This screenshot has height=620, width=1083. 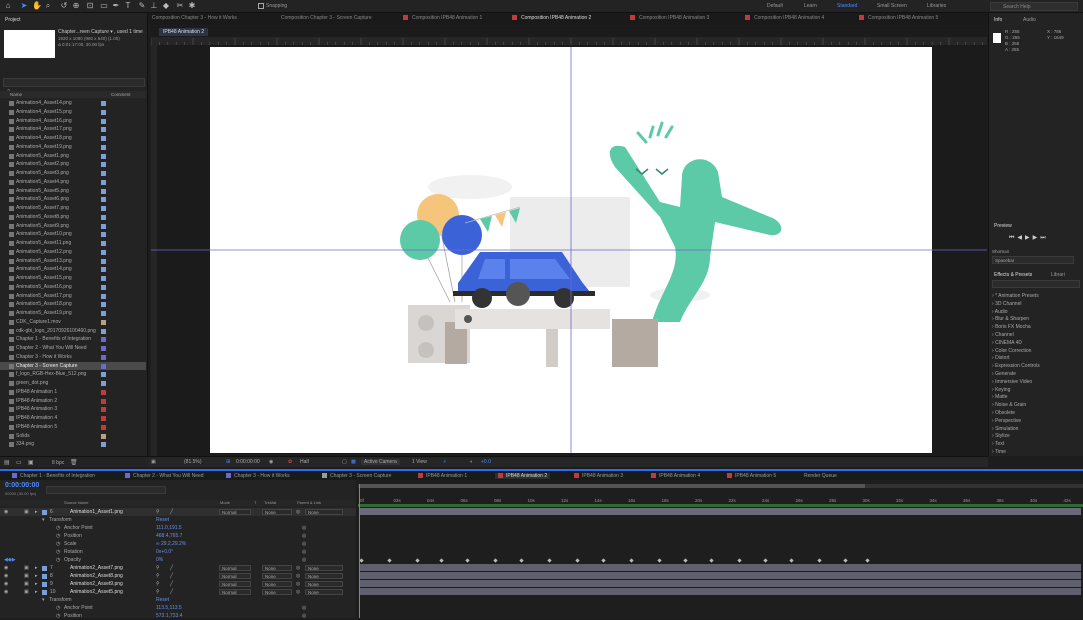 What do you see at coordinates (1003, 335) in the screenshot?
I see `effects-category: › Channel` at bounding box center [1003, 335].